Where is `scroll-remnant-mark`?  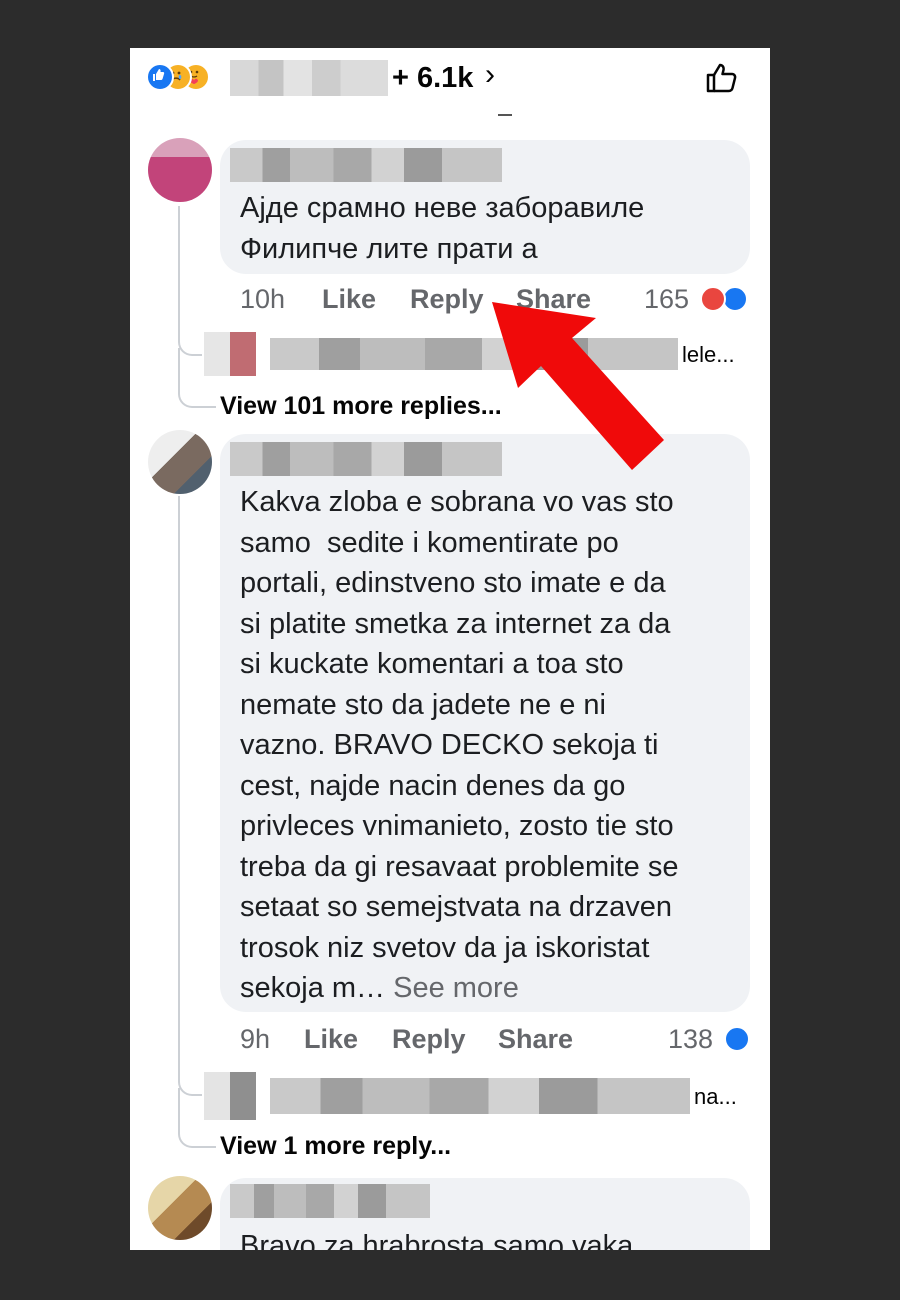
scroll-remnant-mark is located at coordinates (505, 111).